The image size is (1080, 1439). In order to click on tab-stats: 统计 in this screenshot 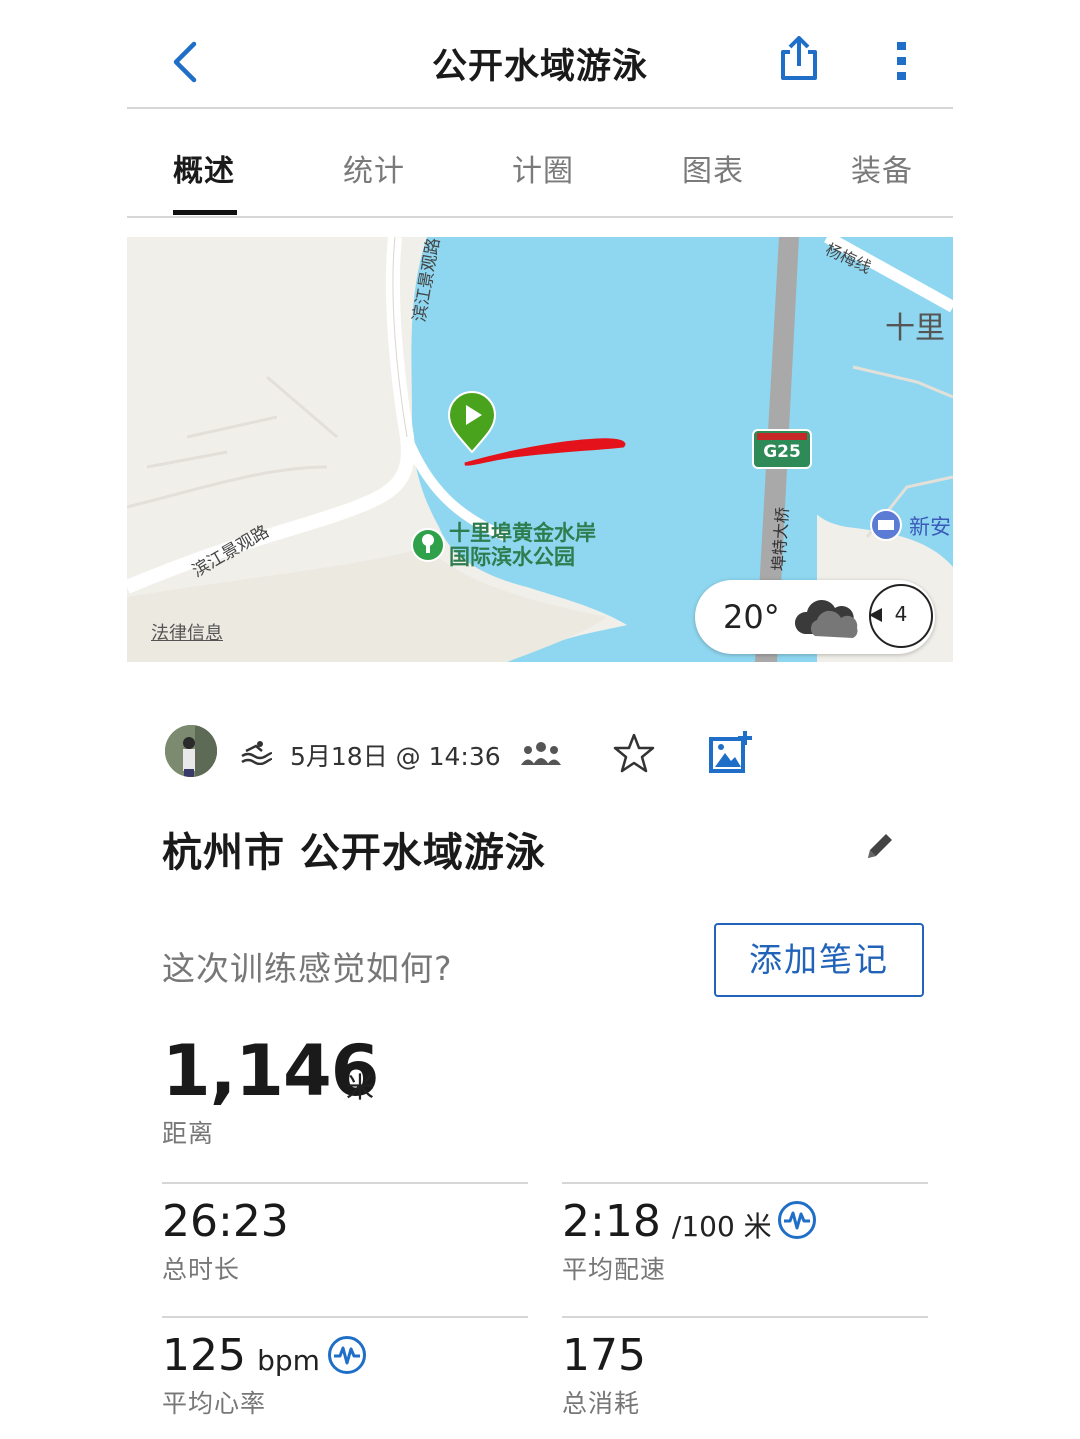, I will do `click(374, 168)`.